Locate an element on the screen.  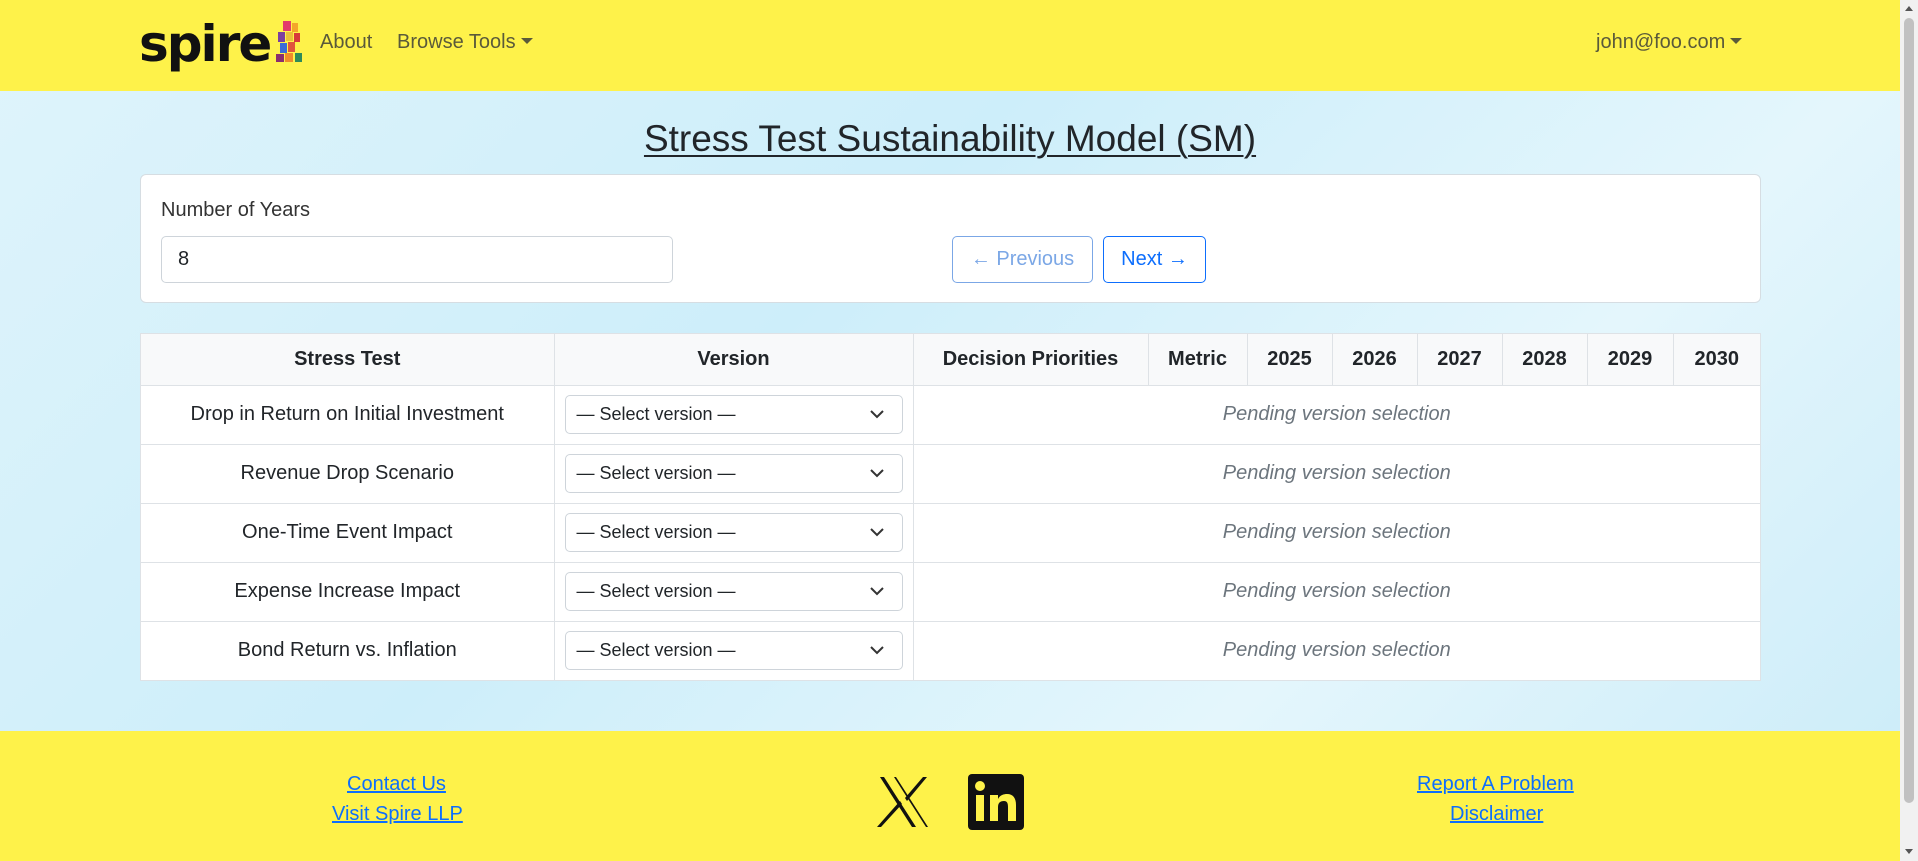
disclaimer-link: Disclaimer is located at coordinates (1496, 814).